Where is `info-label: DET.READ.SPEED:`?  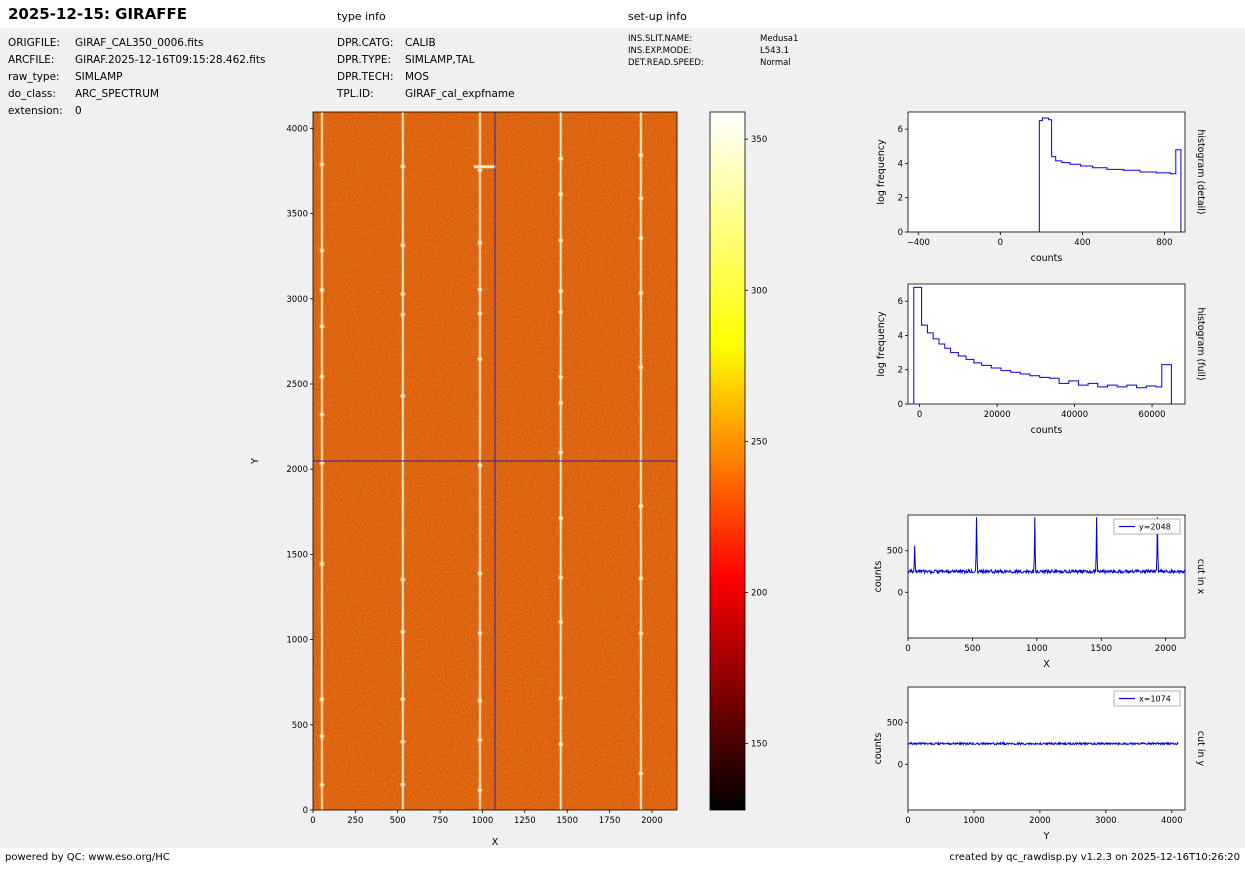
info-label: DET.READ.SPEED: is located at coordinates (666, 63).